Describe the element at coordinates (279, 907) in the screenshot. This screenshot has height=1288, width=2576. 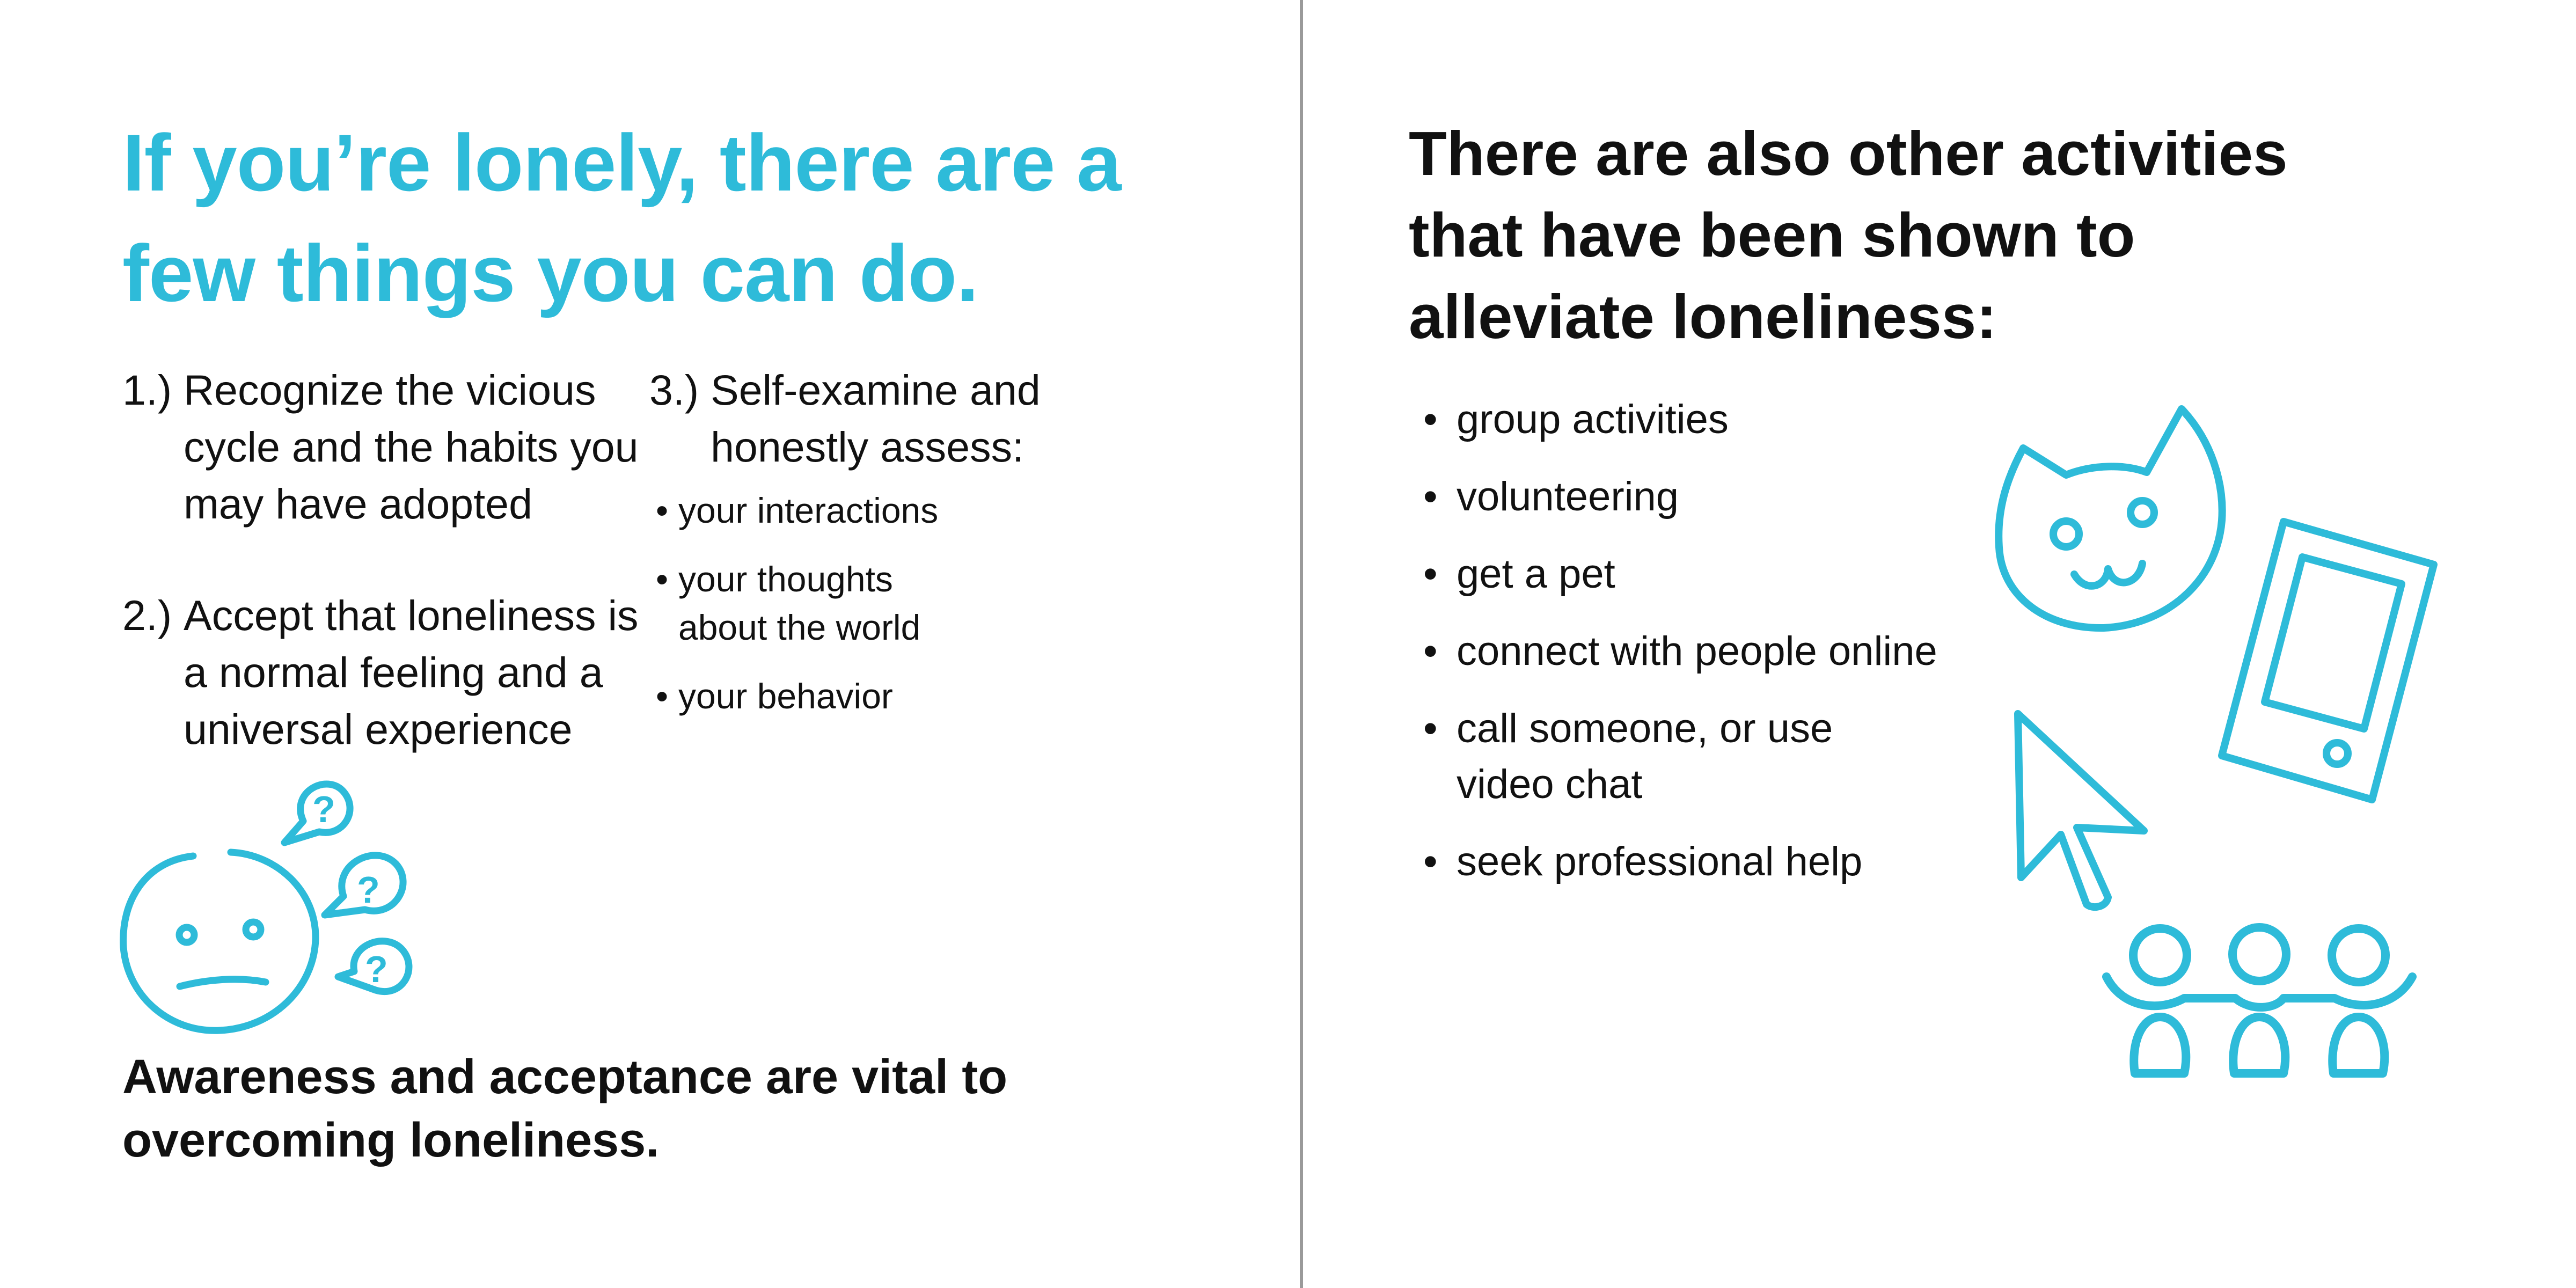
I see `confused-face-with-question-bubbles-icon: ? ? ?` at that location.